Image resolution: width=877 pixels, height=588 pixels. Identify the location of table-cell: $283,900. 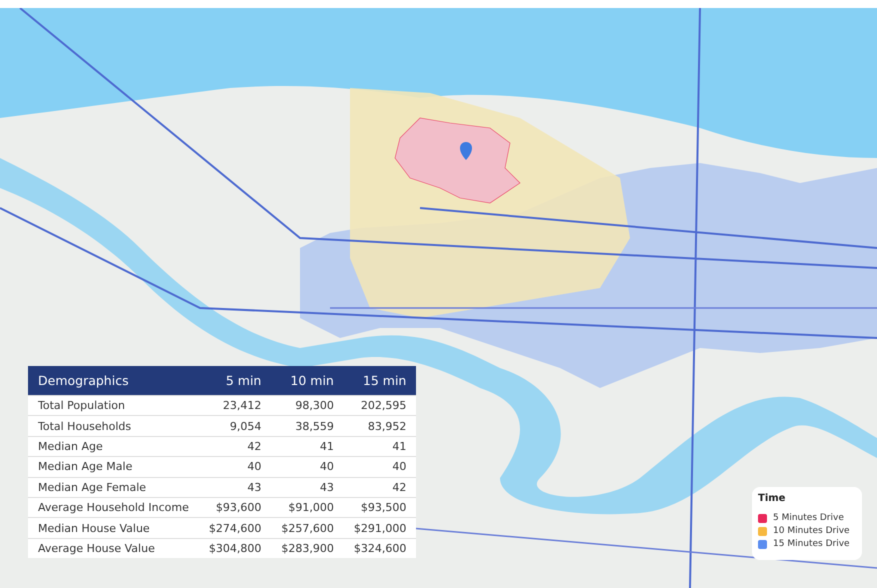
(307, 548).